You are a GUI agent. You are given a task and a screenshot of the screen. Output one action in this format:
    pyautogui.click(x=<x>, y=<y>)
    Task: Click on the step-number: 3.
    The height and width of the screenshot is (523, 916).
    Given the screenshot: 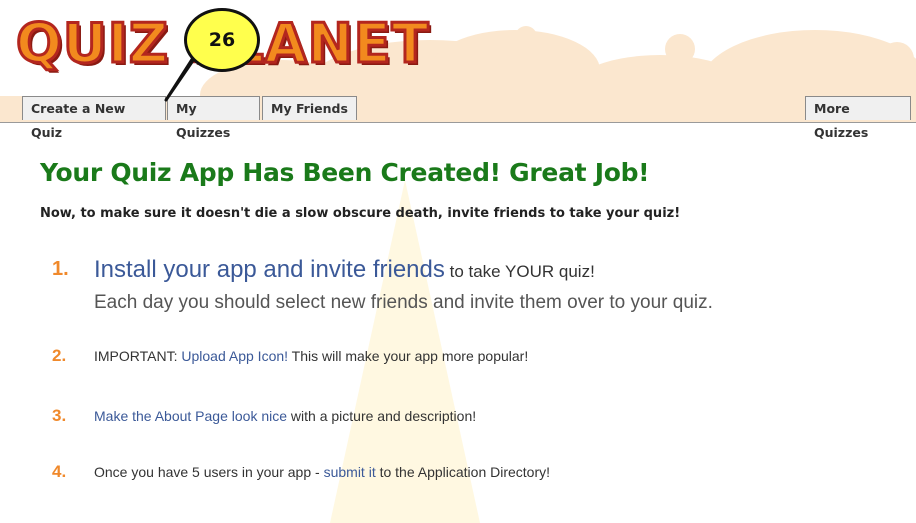 What is the action you would take?
    pyautogui.click(x=59, y=415)
    